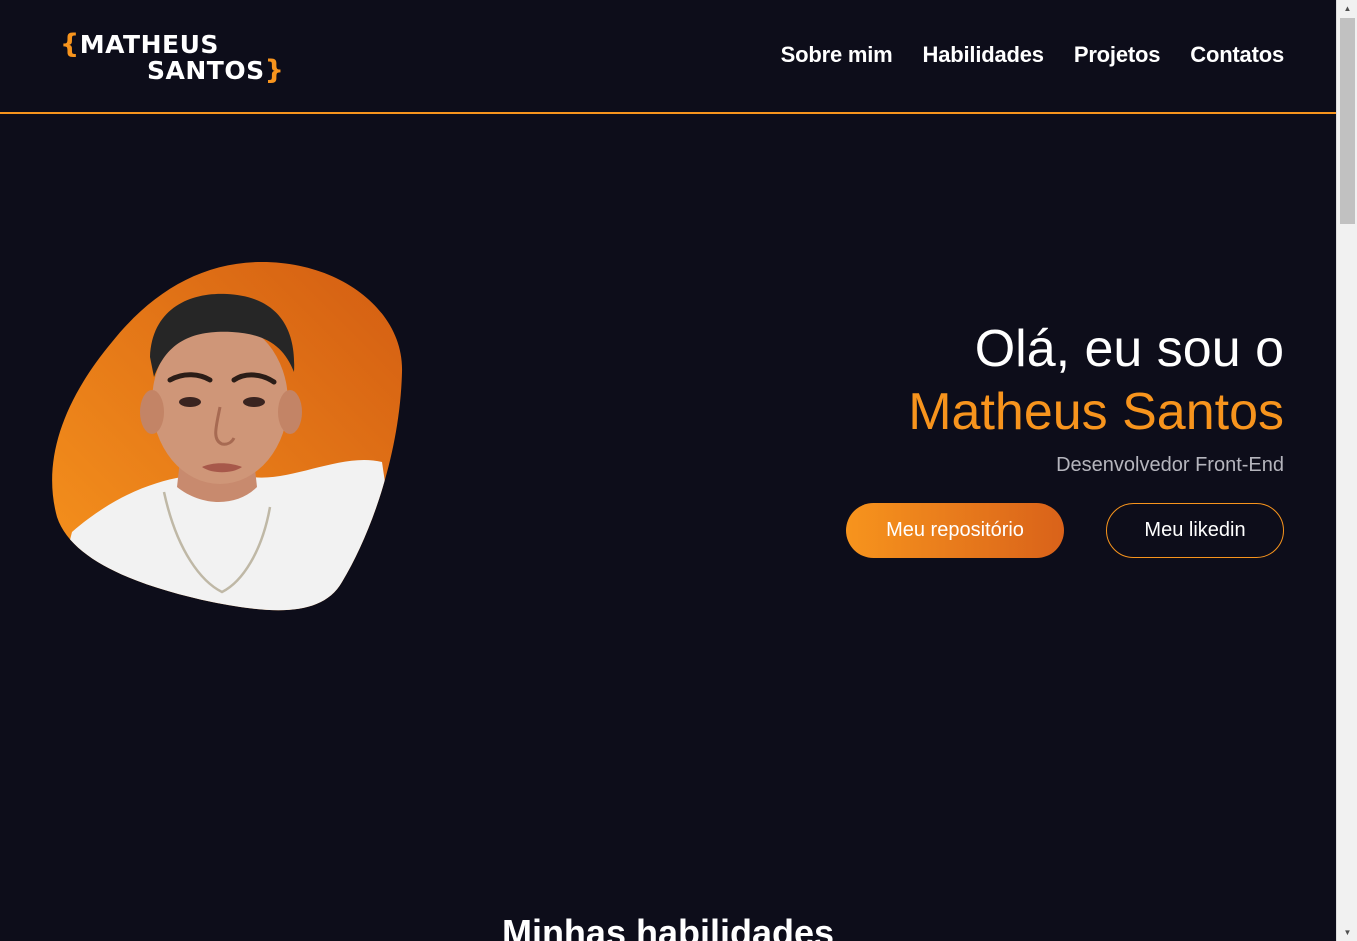 Image resolution: width=1357 pixels, height=941 pixels. Describe the element at coordinates (1195, 530) in the screenshot. I see `linkedin-button: Meu likedin` at that location.